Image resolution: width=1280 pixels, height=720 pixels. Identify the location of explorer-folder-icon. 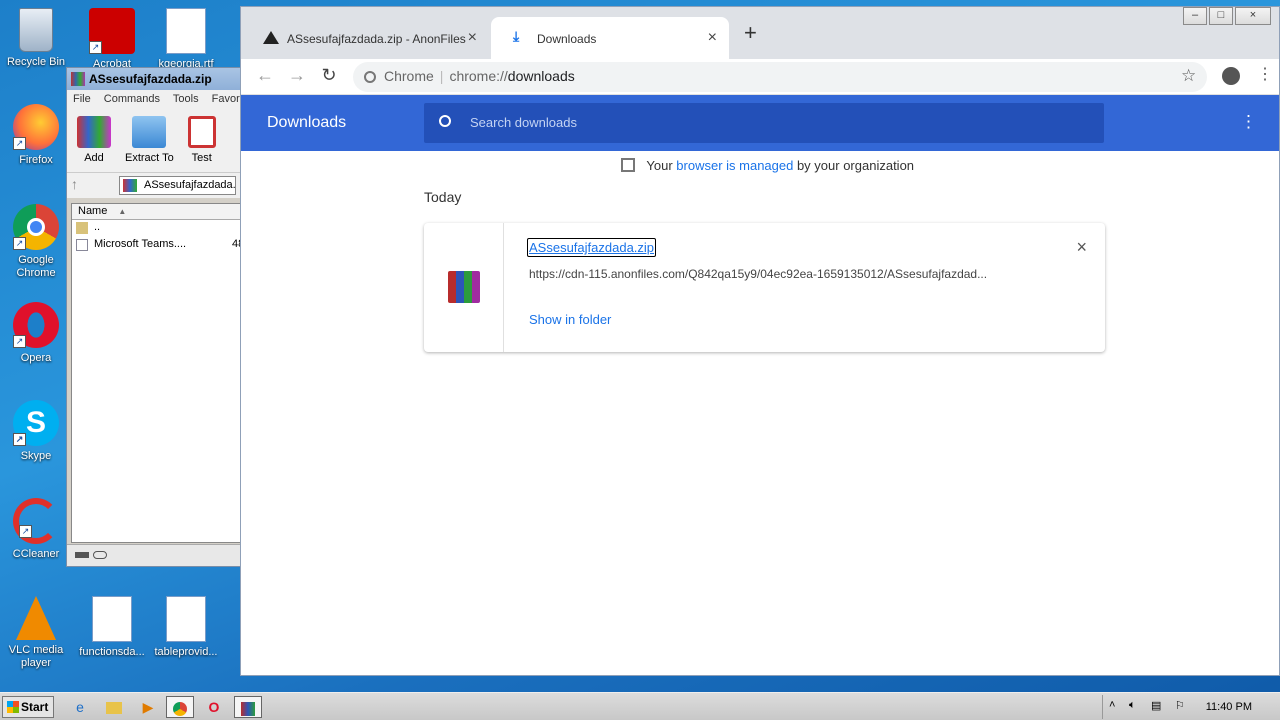
(114, 707).